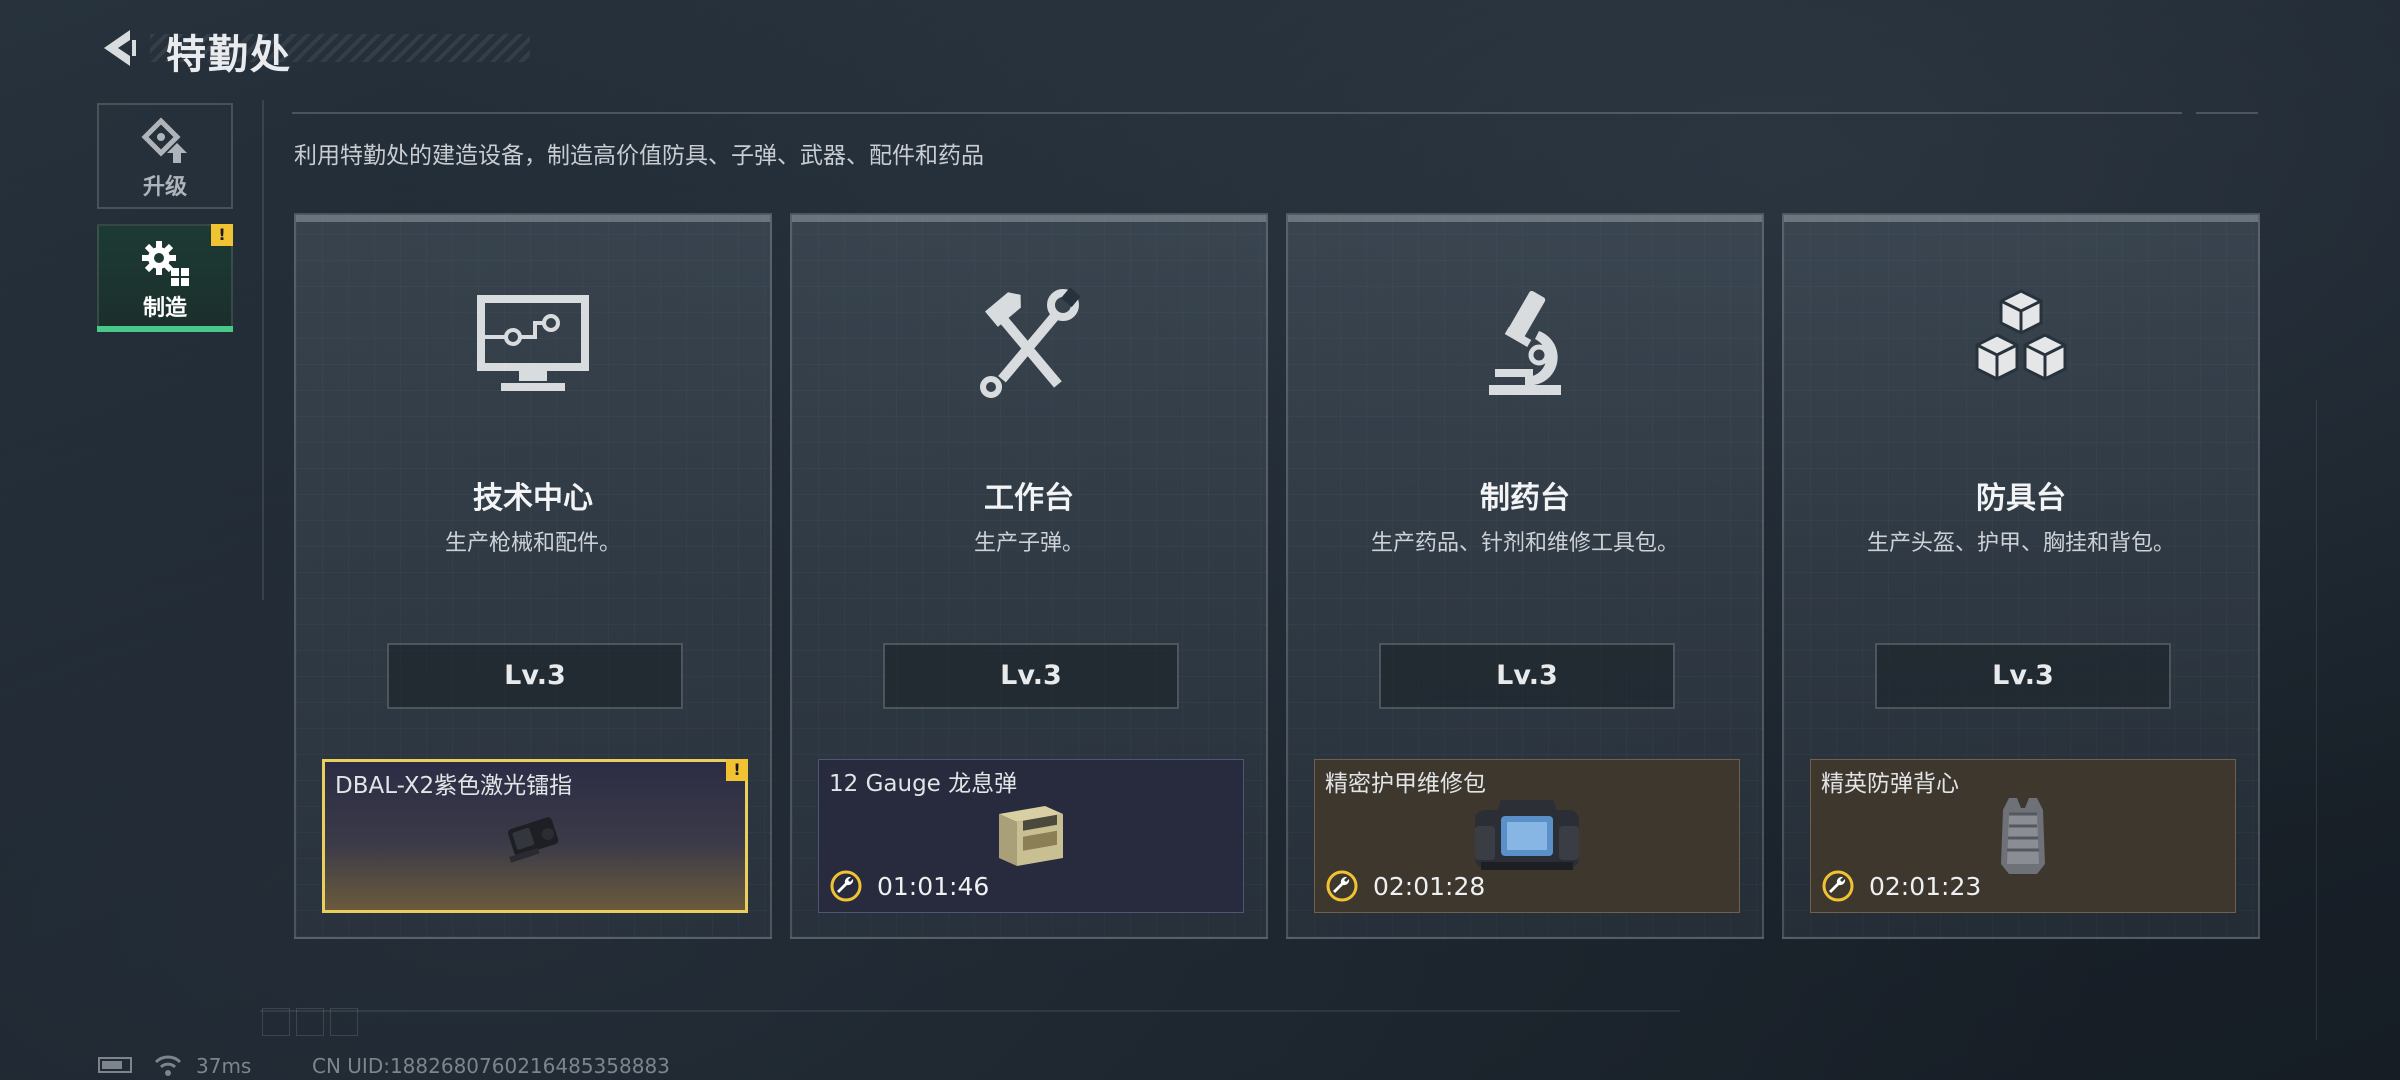 Image resolution: width=2400 pixels, height=1080 pixels. Describe the element at coordinates (112, 1065) in the screenshot. I see `battery-level` at that location.